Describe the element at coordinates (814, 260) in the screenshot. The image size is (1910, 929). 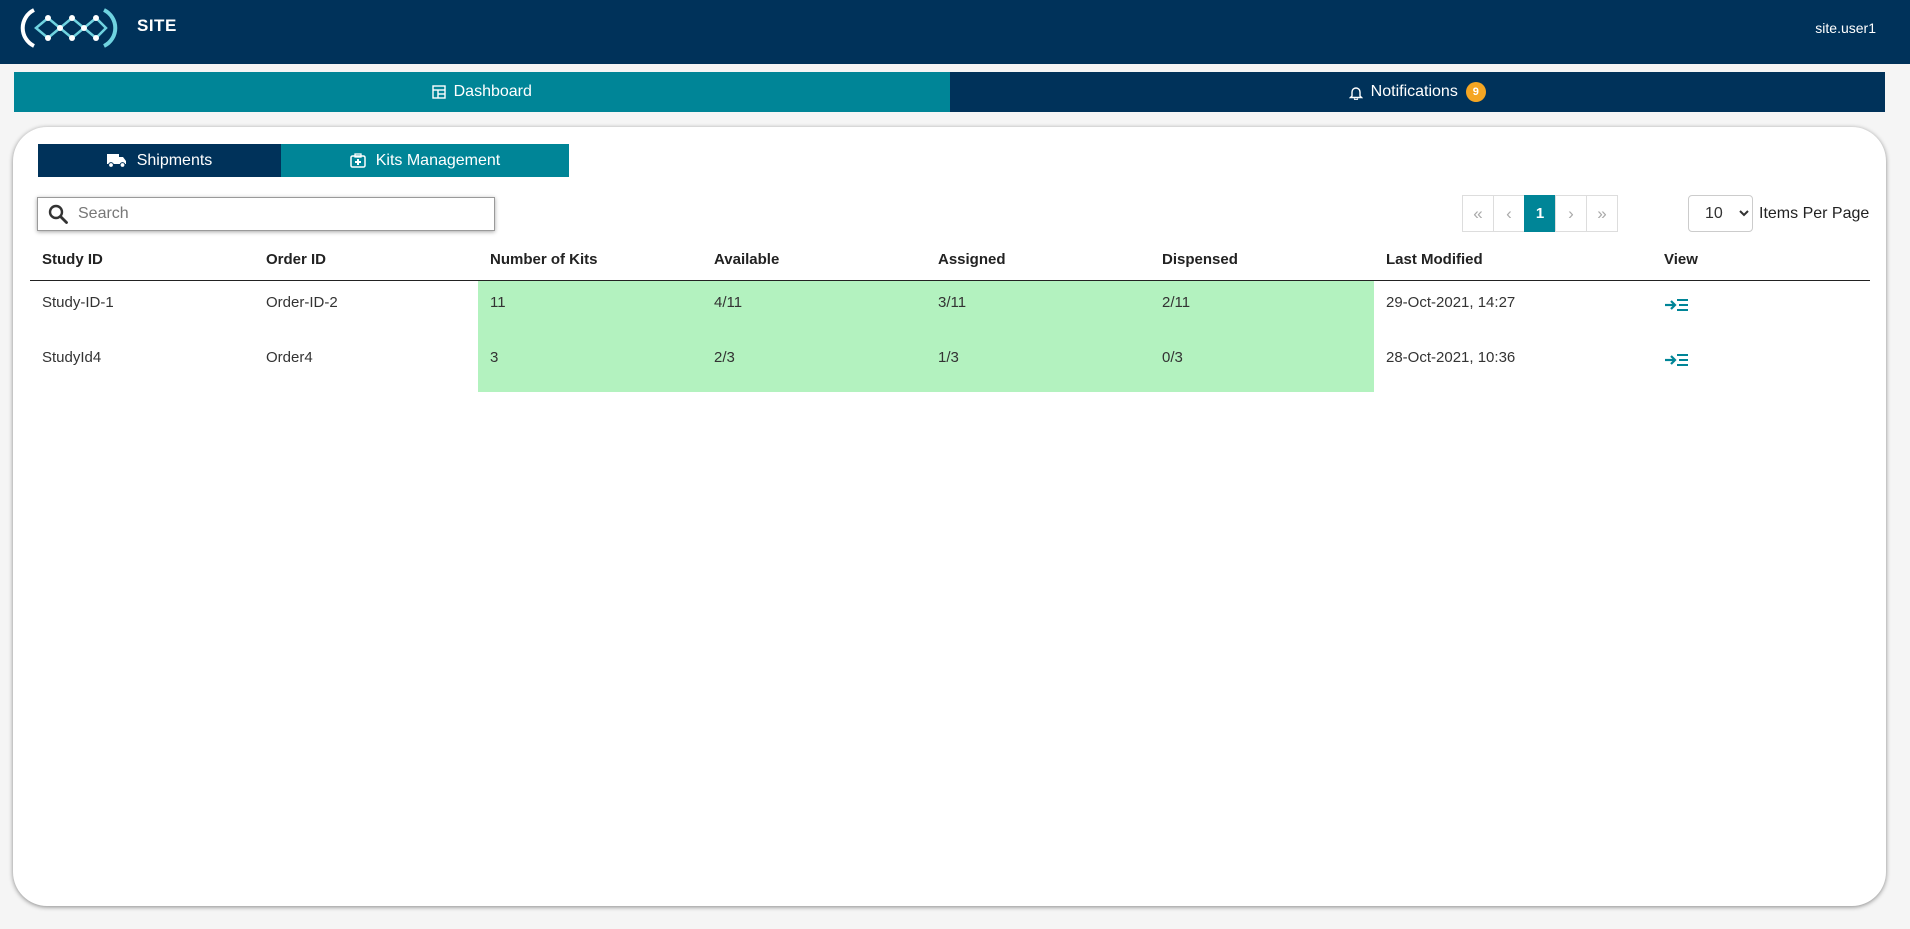
I see `col-available: Available` at that location.